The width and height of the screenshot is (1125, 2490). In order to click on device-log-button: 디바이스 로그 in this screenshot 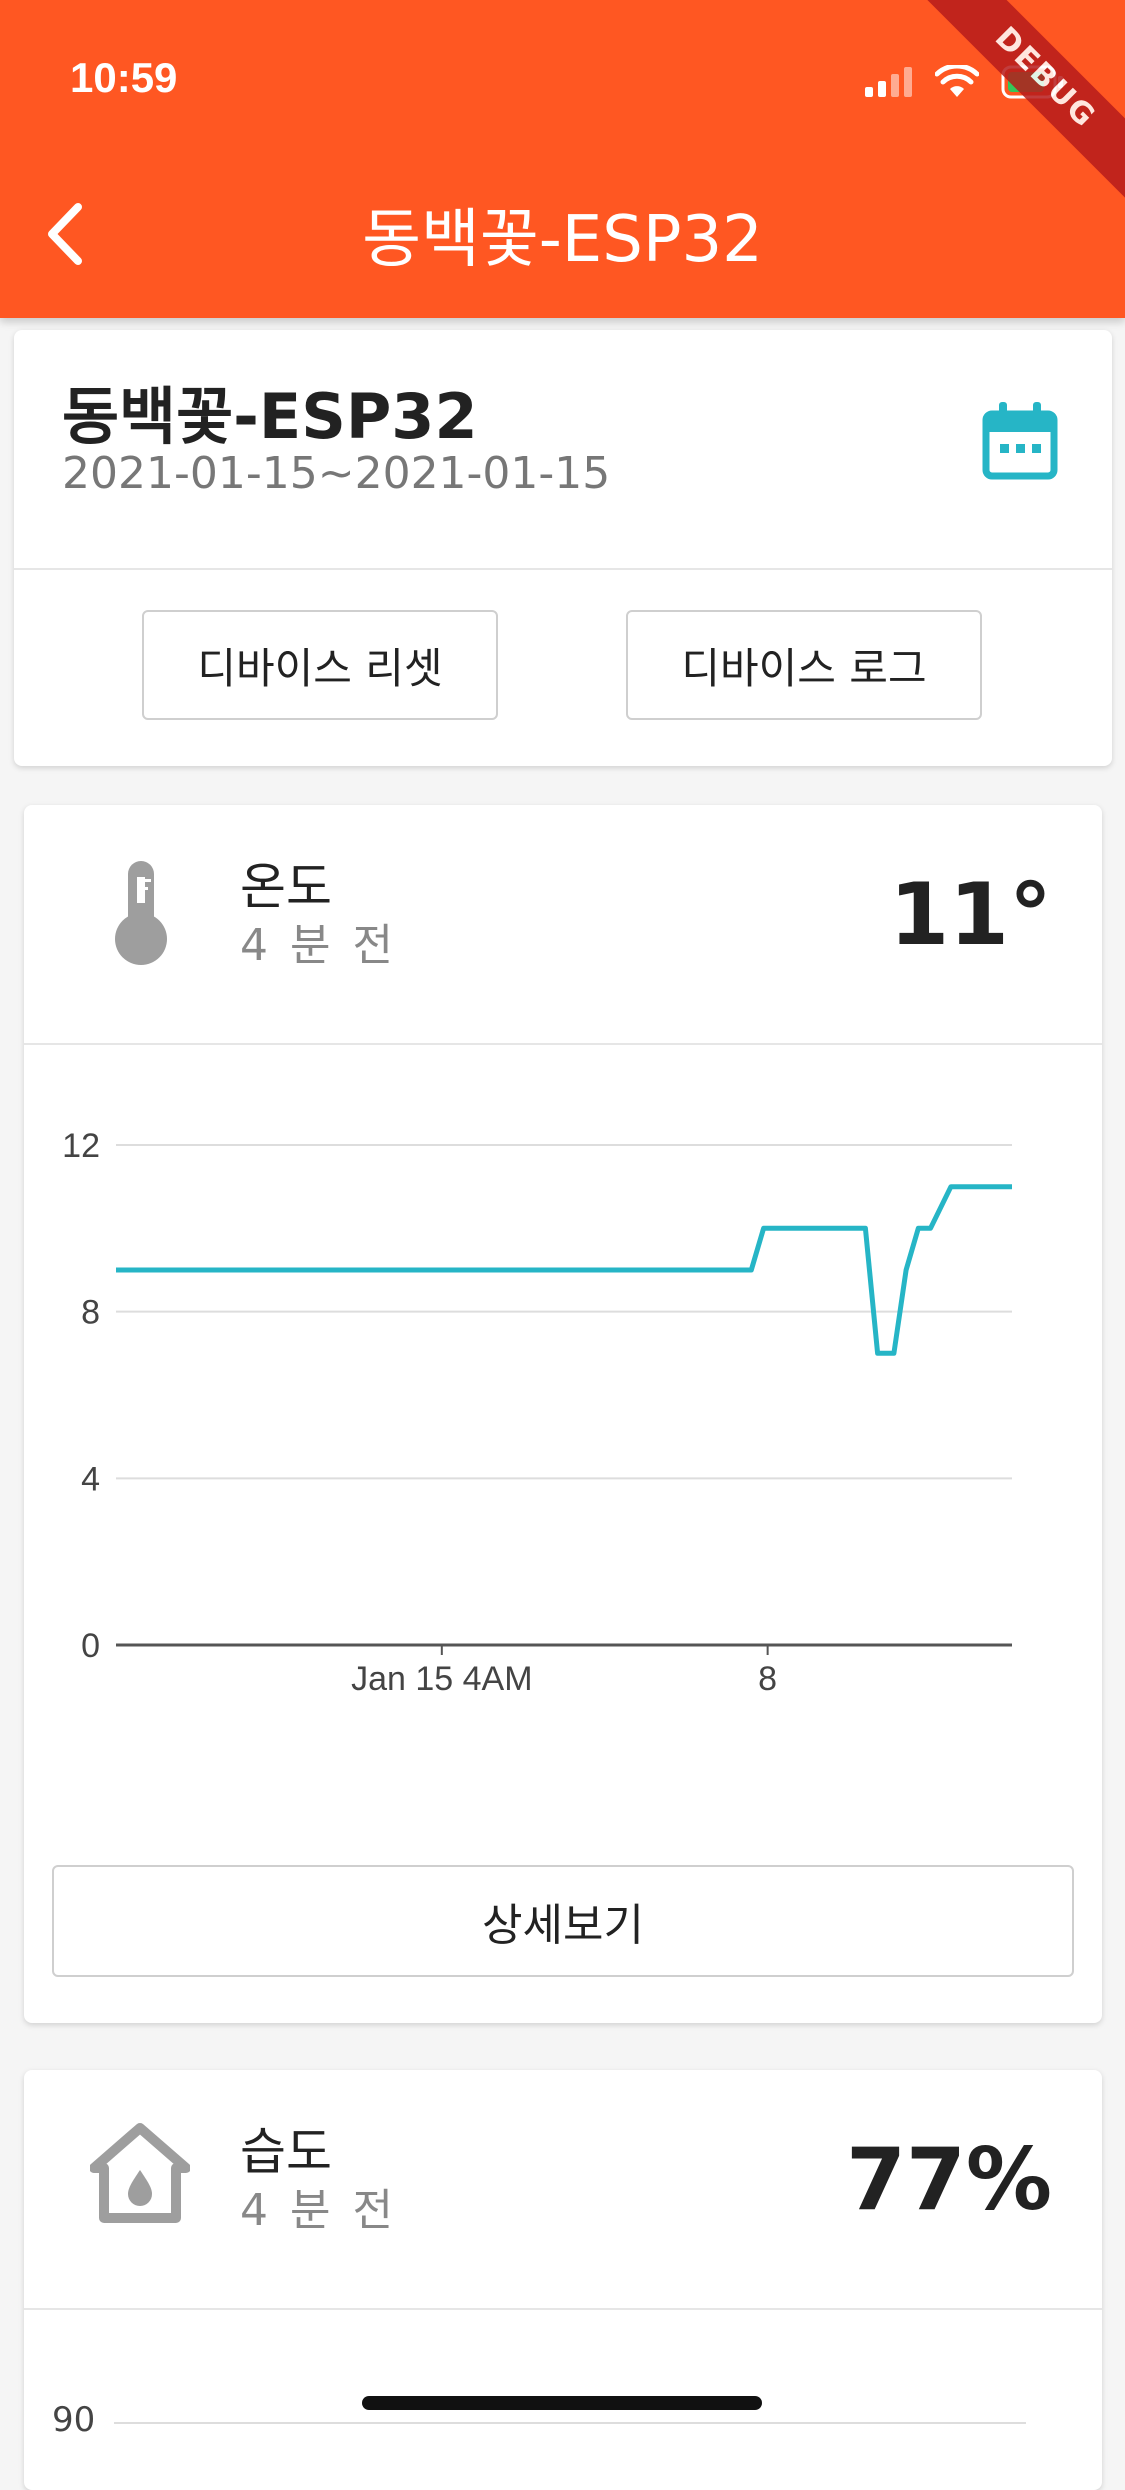, I will do `click(804, 665)`.